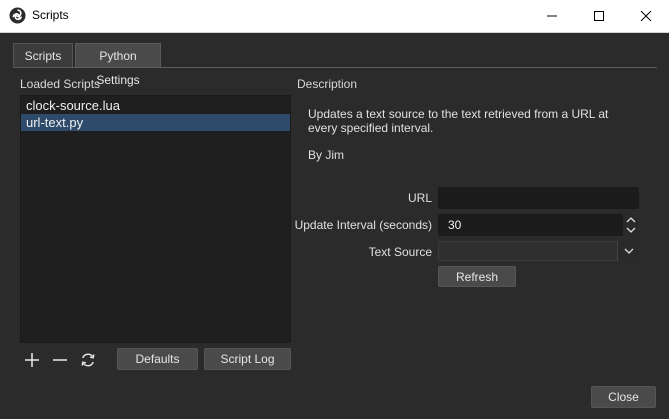 The height and width of the screenshot is (419, 669). Describe the element at coordinates (155, 105) in the screenshot. I see `list-item: clock-source.lua` at that location.